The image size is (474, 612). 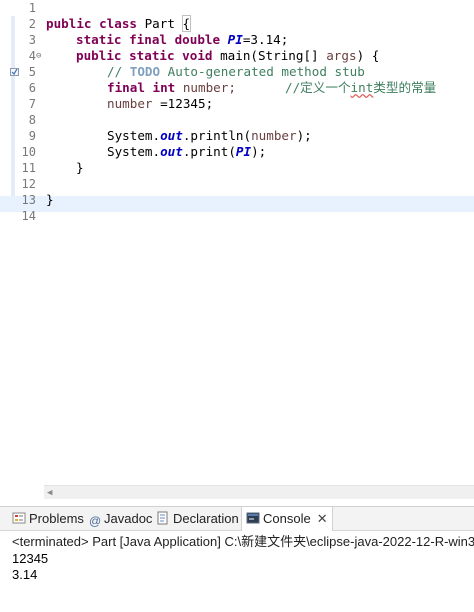 What do you see at coordinates (217, 135) in the screenshot?
I see `code-text: .println(` at bounding box center [217, 135].